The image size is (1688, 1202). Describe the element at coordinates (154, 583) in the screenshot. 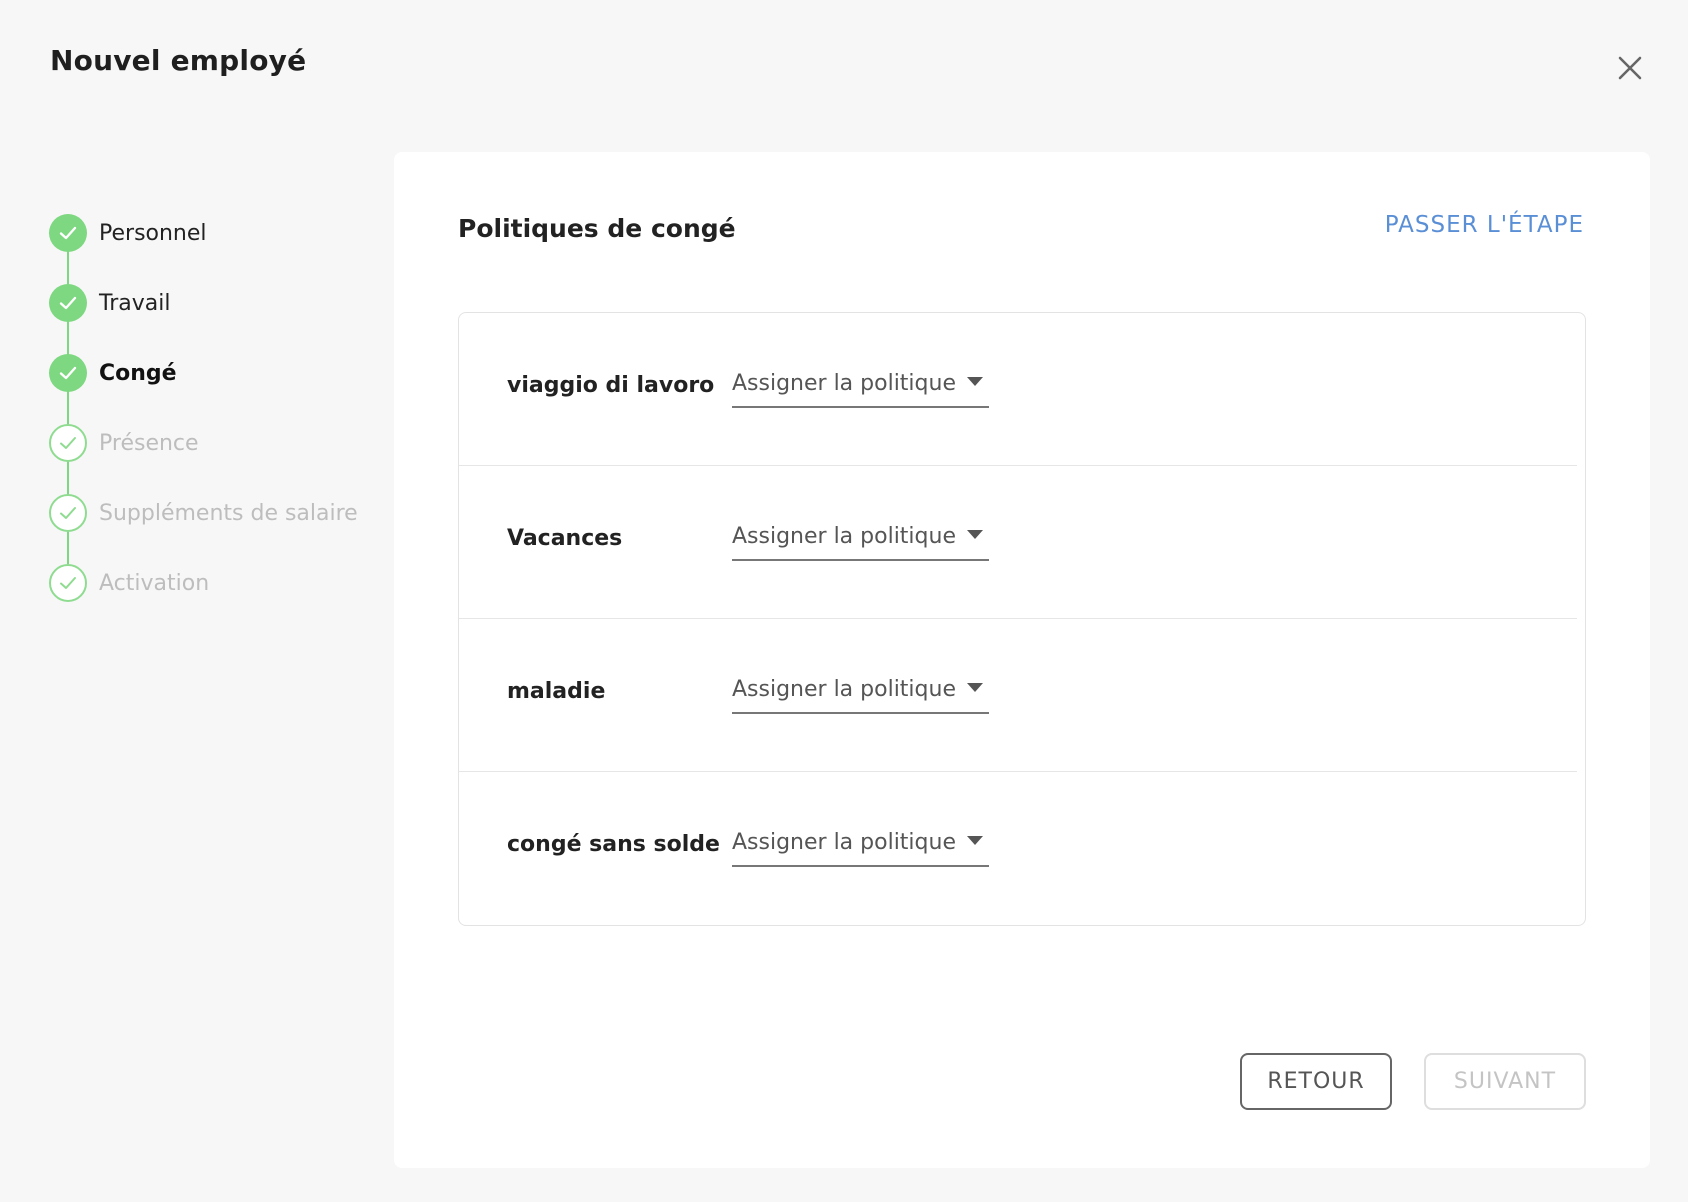

I see `step-label: Activation` at that location.